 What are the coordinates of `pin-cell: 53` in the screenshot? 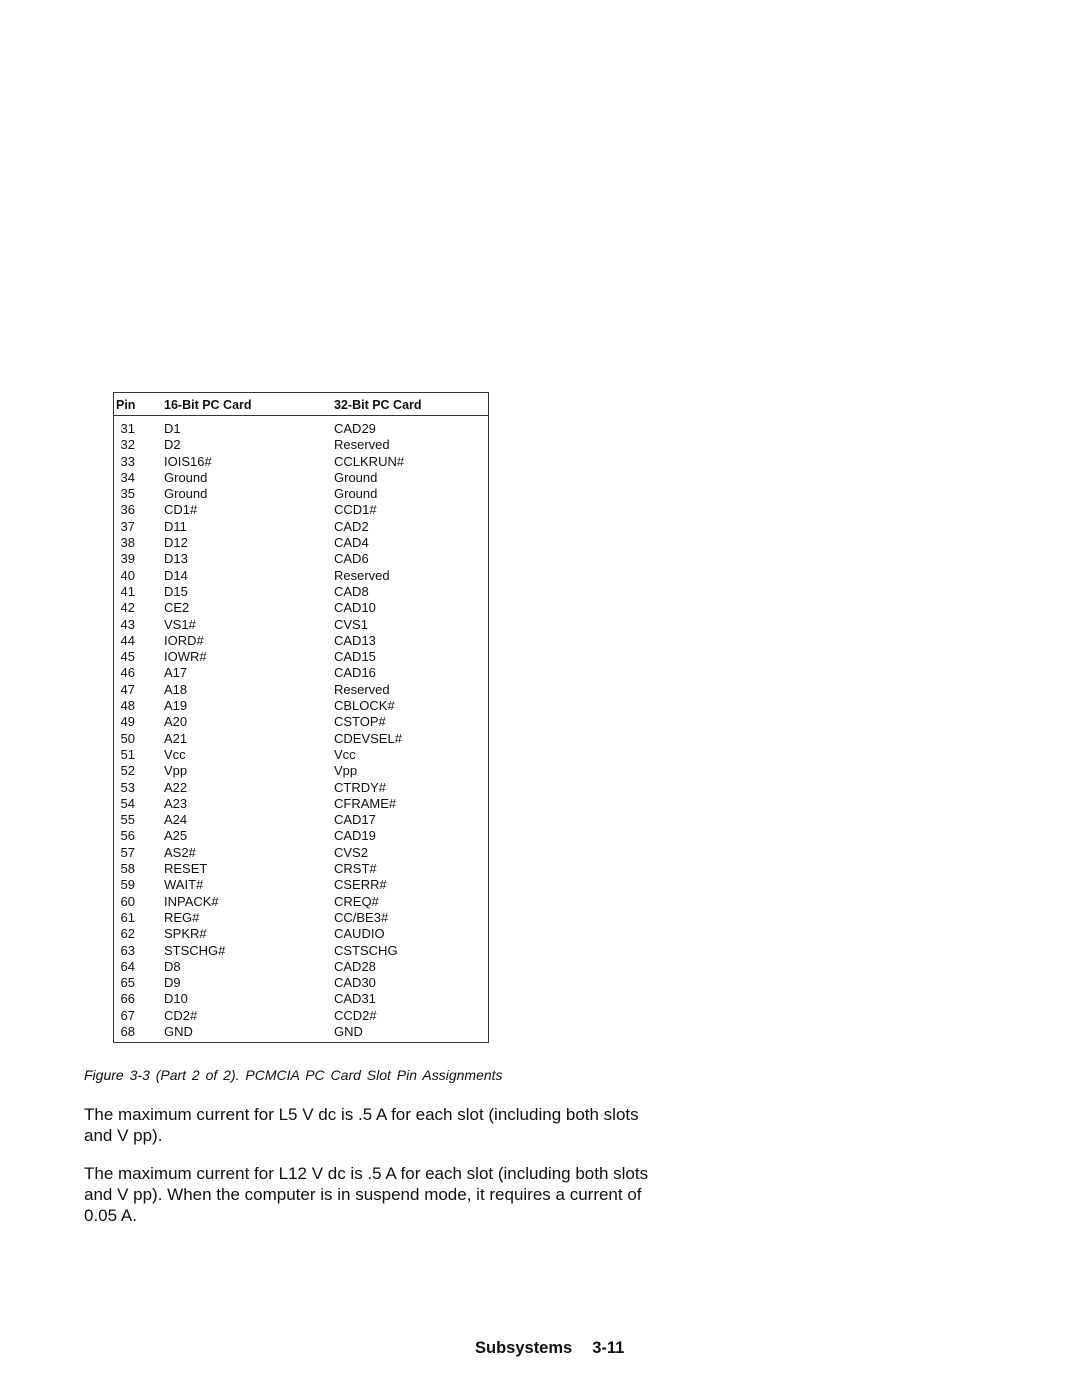 It's located at (127, 787).